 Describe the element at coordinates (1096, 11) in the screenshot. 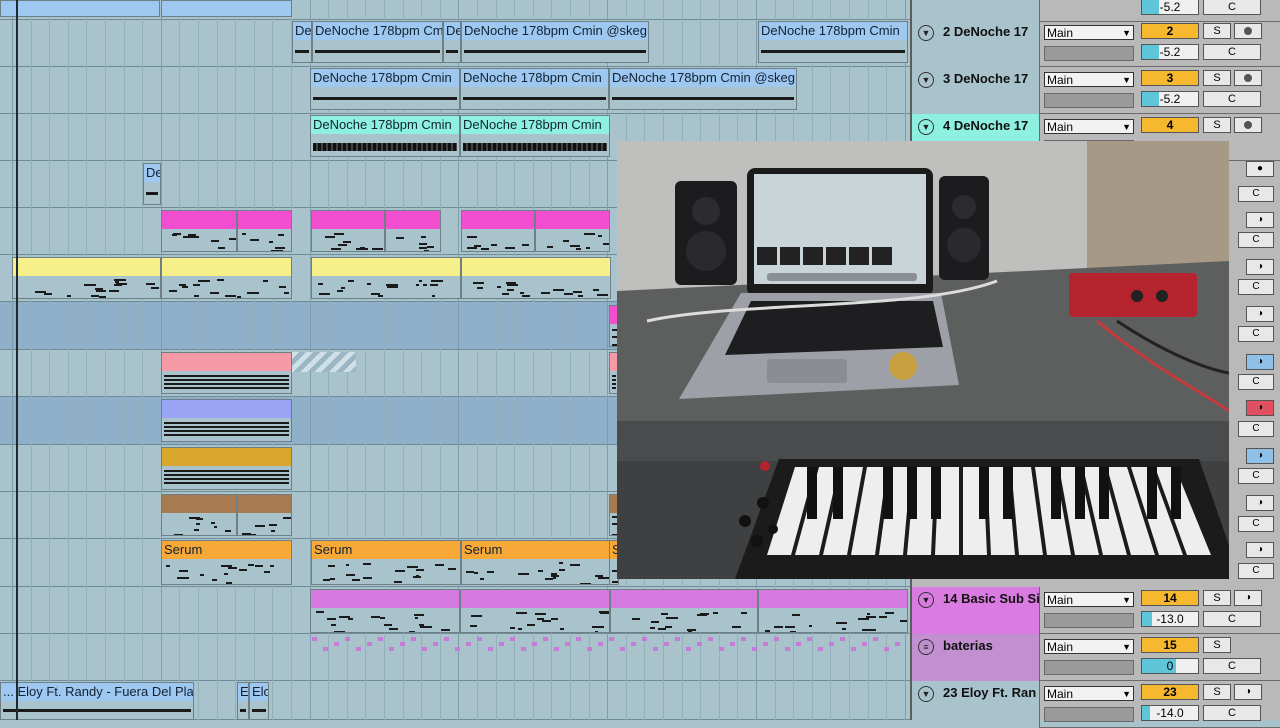

I see `track-header: ▼▼-5.2C` at that location.